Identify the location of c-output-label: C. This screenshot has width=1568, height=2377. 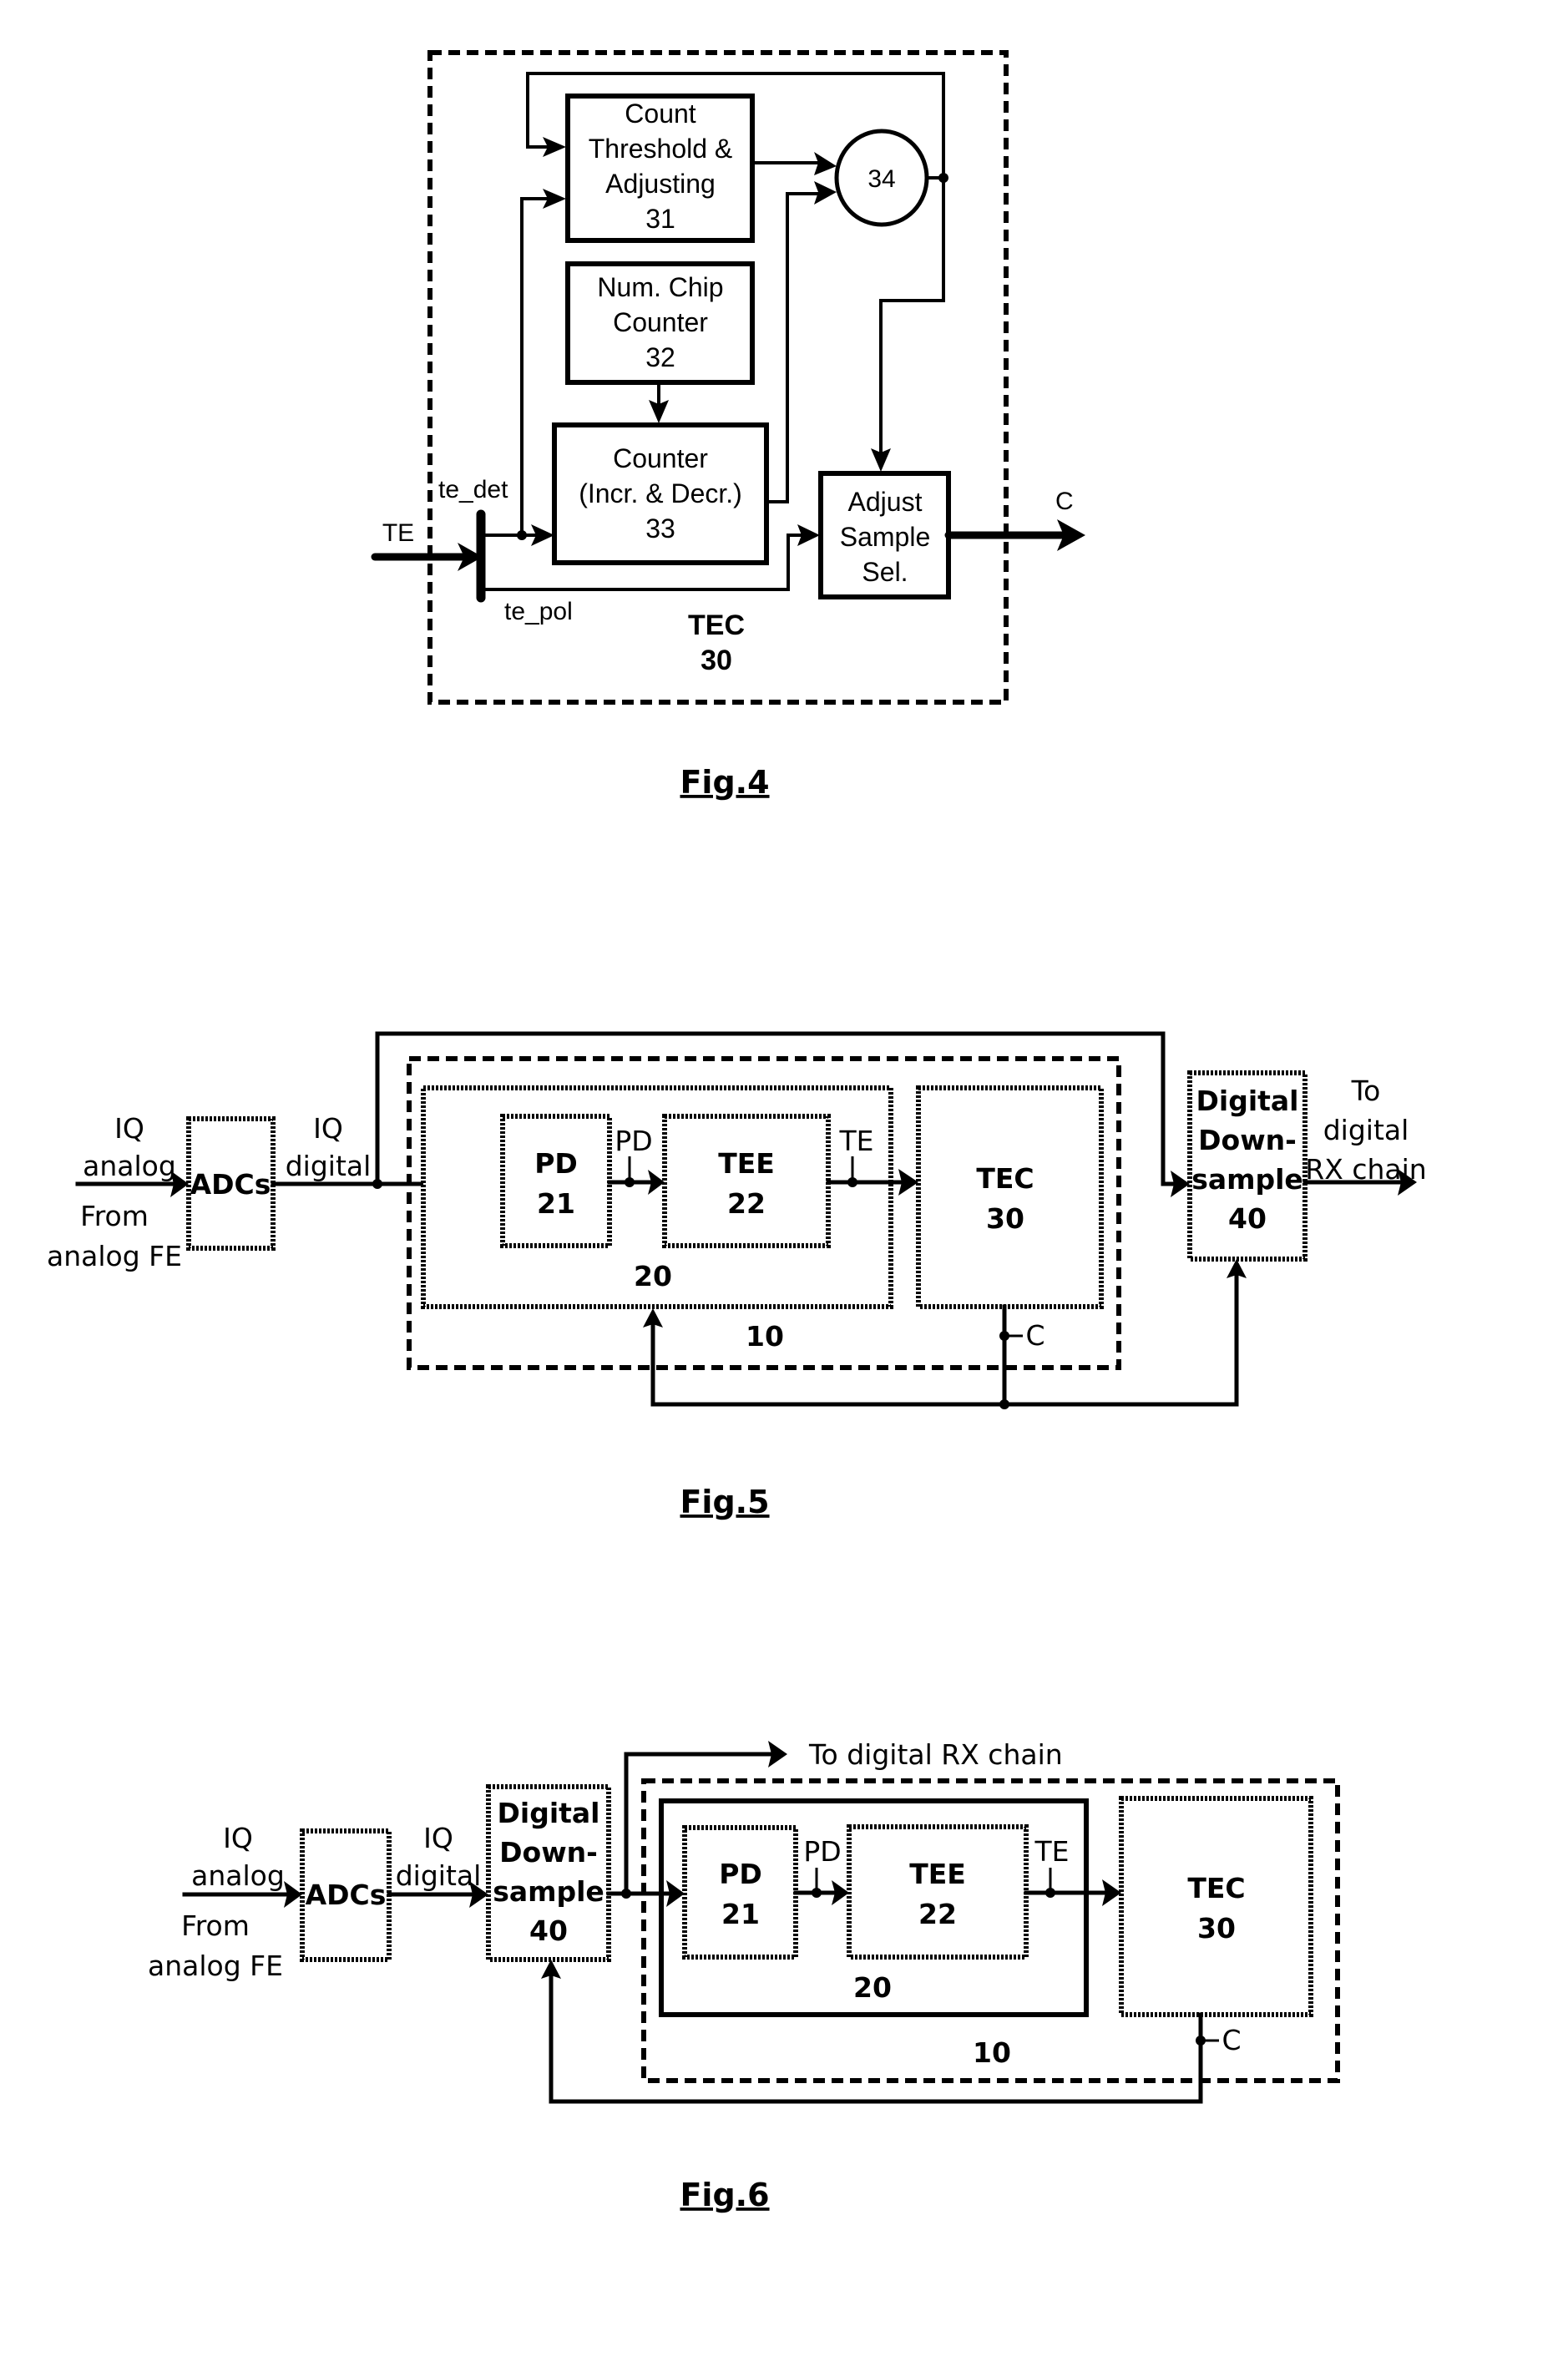
(1064, 501).